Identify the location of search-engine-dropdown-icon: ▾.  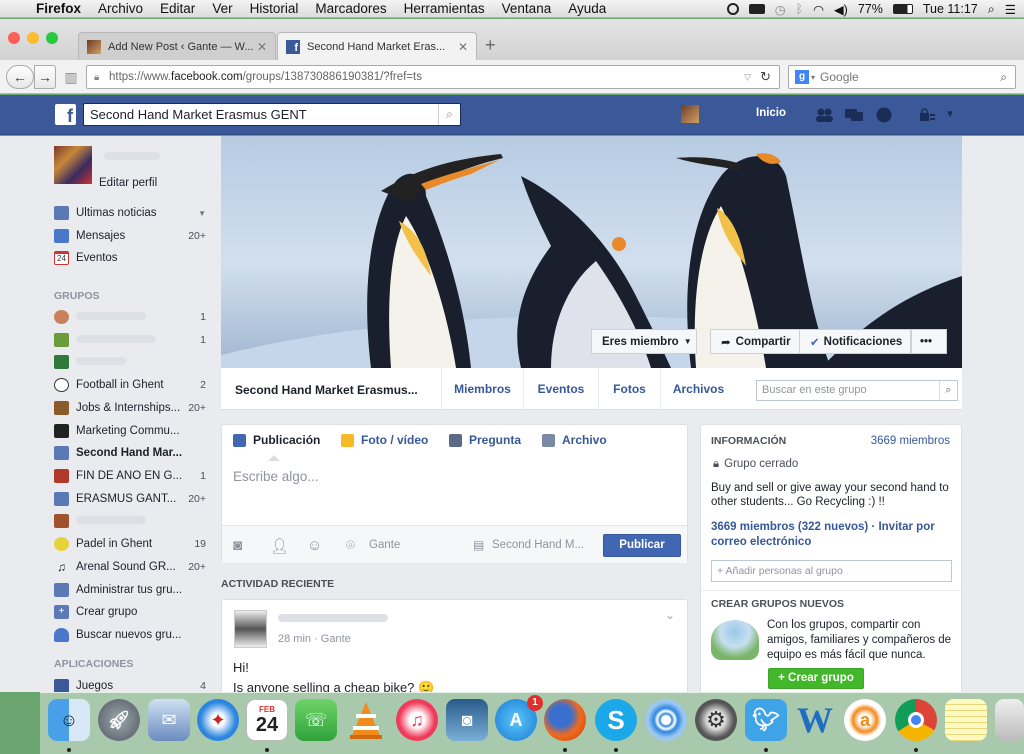
(813, 77).